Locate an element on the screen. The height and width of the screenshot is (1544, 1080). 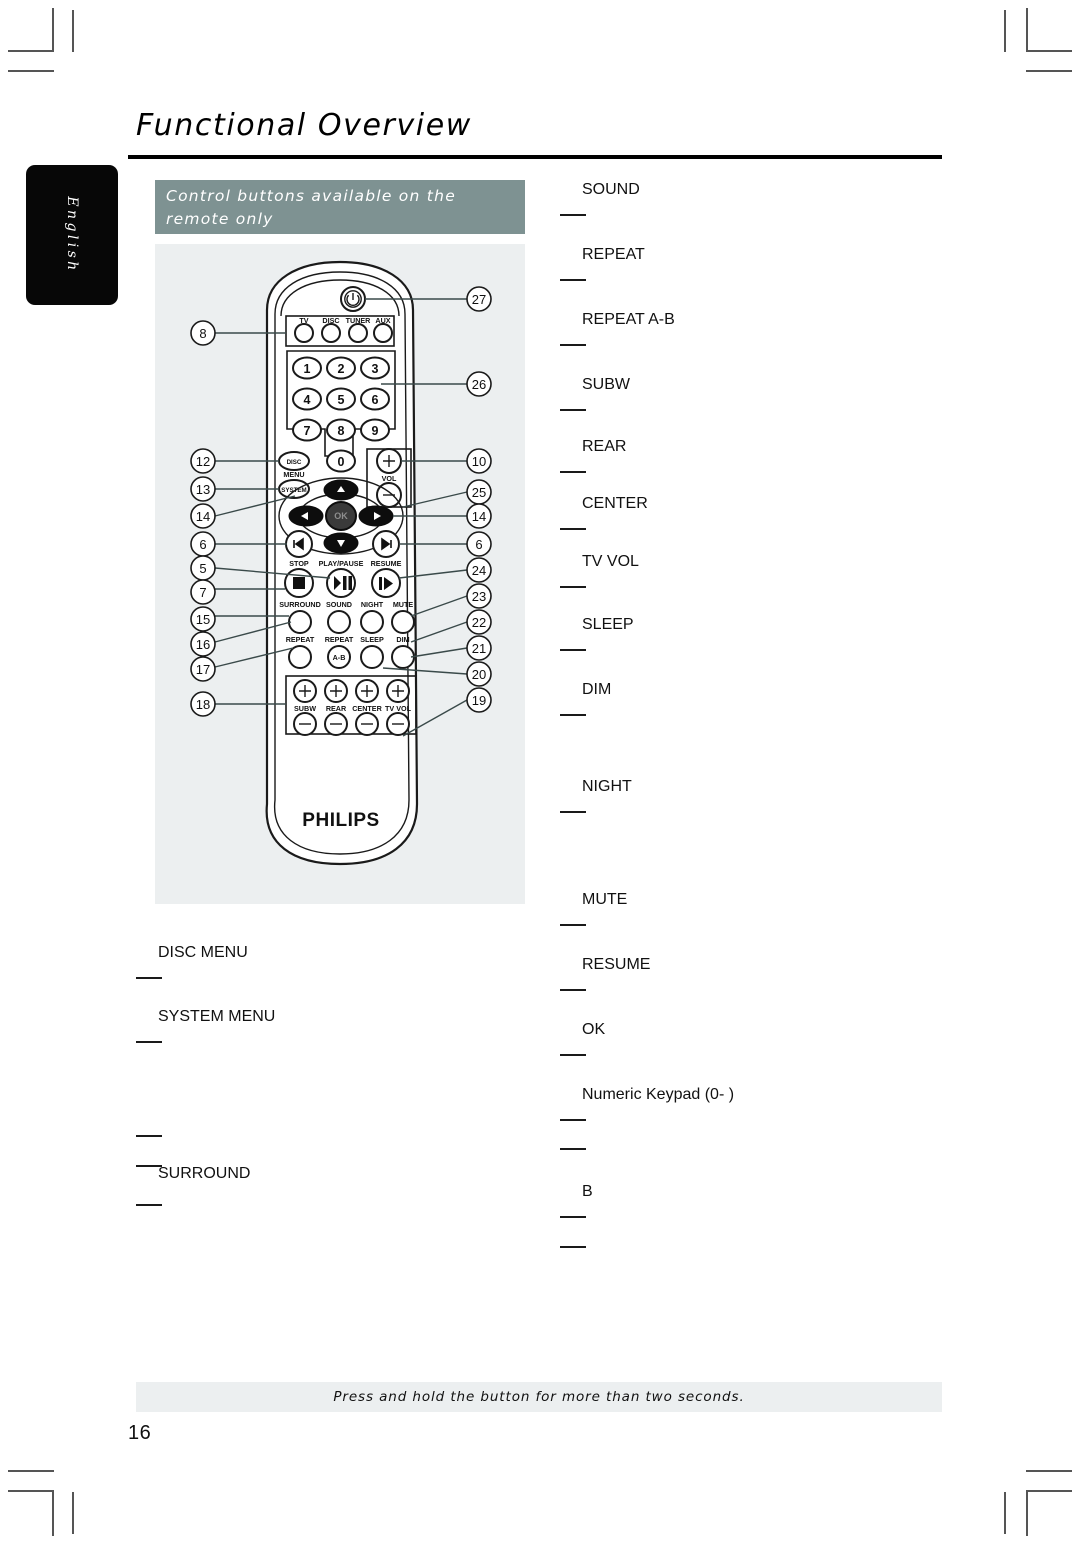
svg-text: SUBW is located at coordinates (305, 708).